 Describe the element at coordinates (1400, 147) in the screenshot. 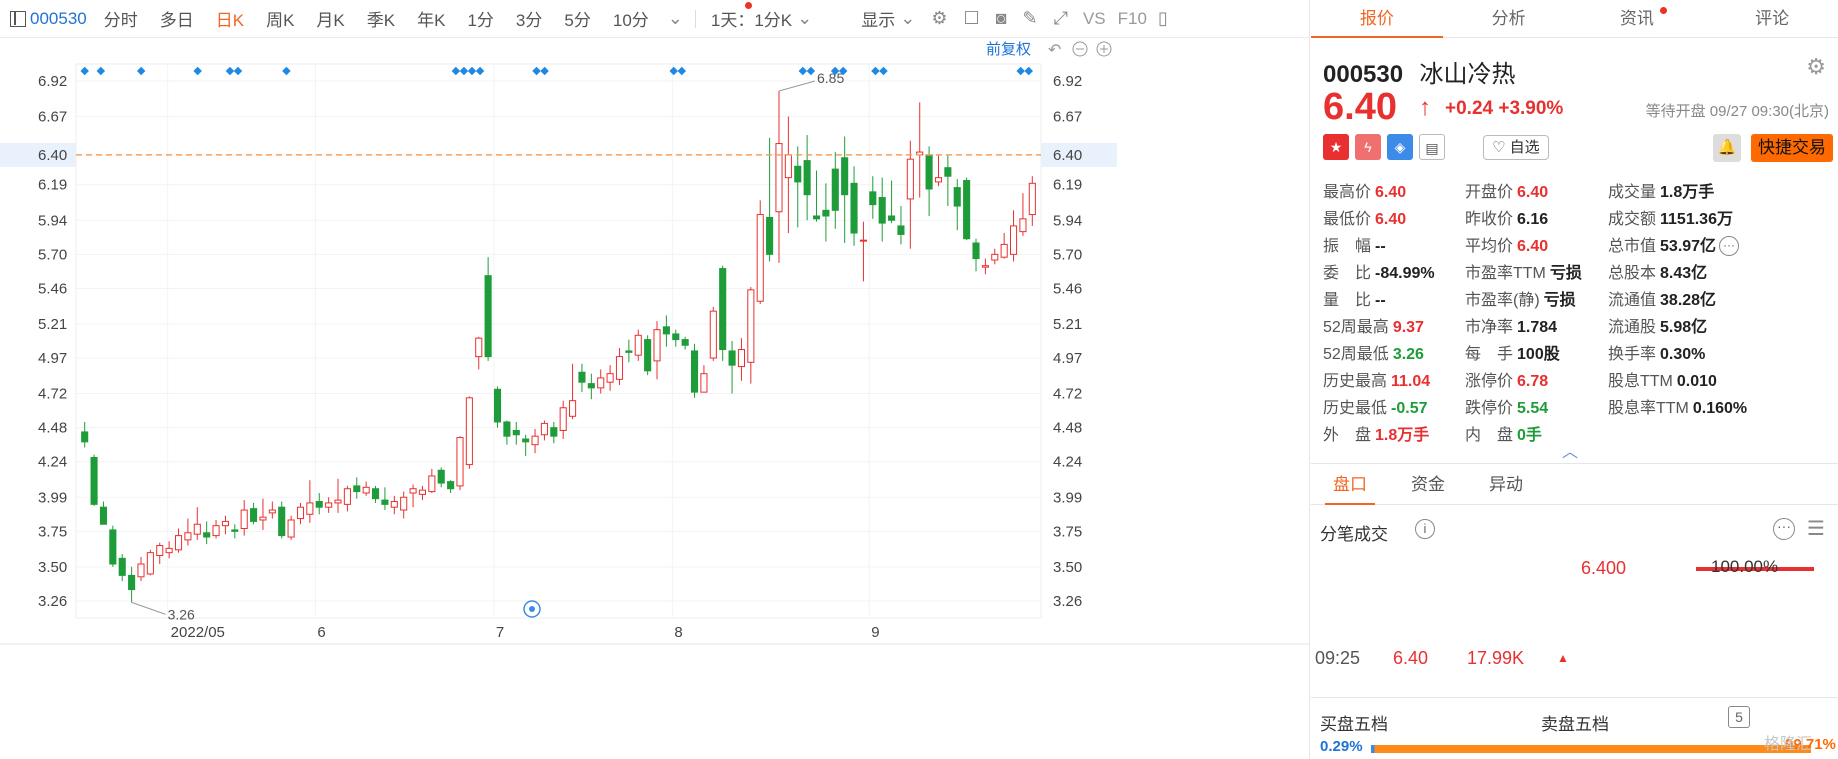

I see `tag-icon: ◈` at that location.